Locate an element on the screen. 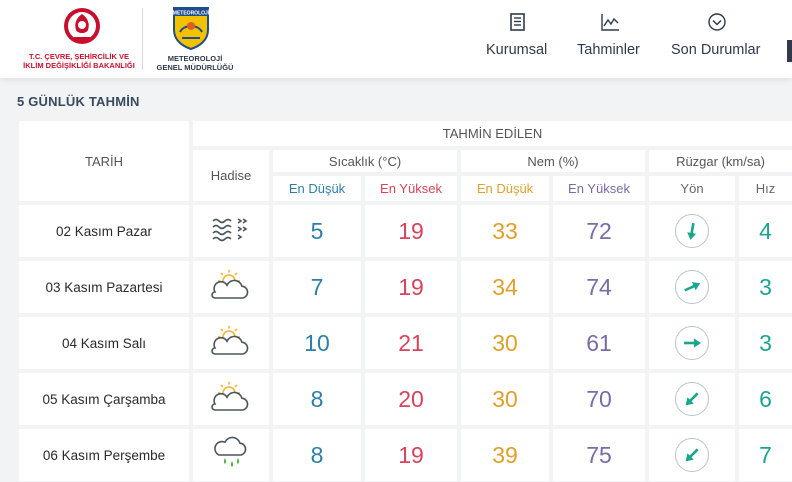 This screenshot has width=792, height=482. date-cell-value: 06 Kasım Perşembe is located at coordinates (104, 455).